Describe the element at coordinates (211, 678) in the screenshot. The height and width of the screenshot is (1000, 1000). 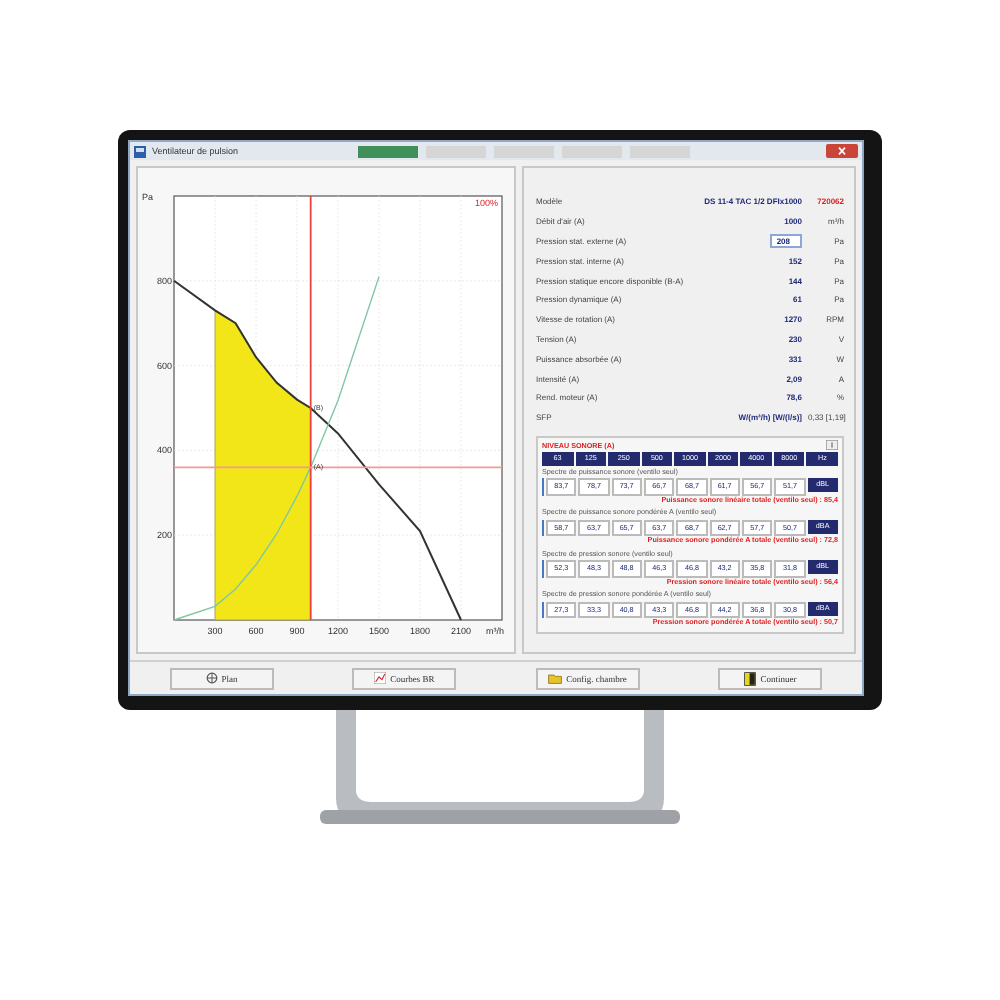
I see `compass-icon` at that location.